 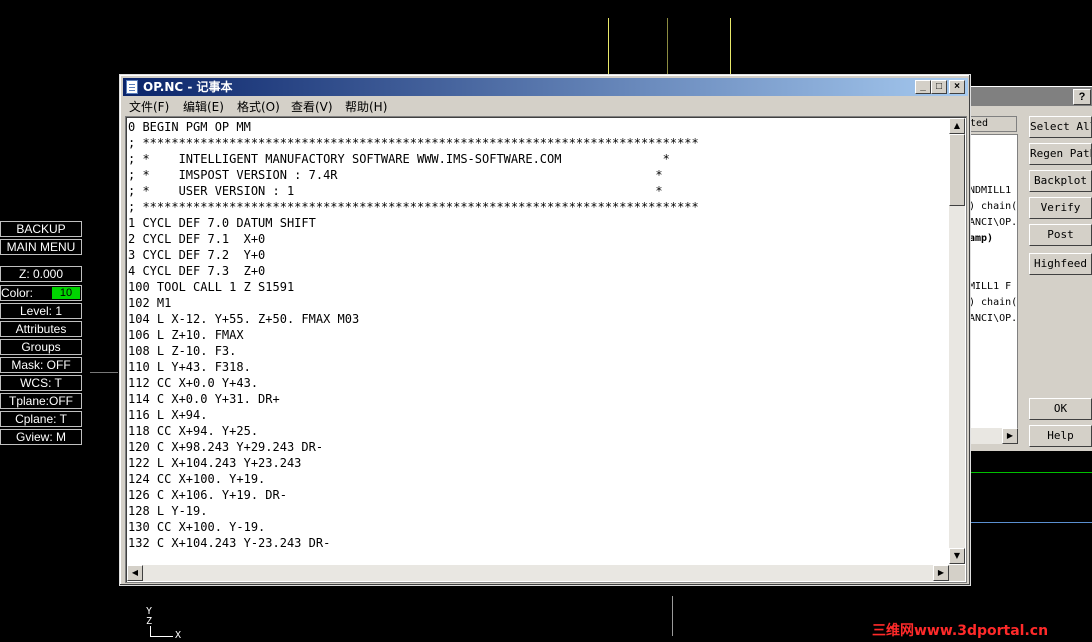 I want to click on regen-path-button: Regen Path, so click(x=1060, y=154).